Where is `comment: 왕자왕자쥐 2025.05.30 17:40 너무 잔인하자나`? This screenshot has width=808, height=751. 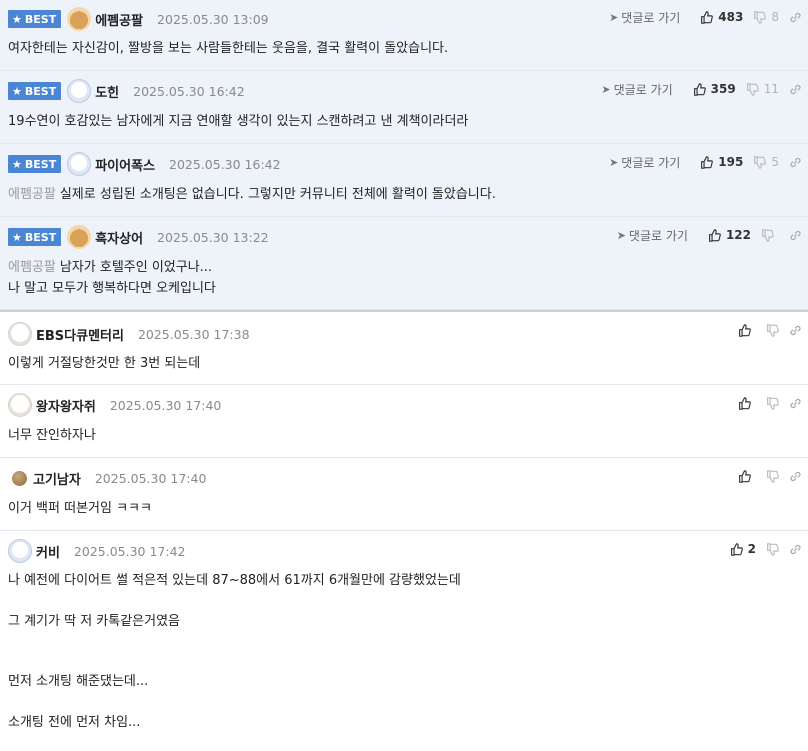 comment: 왕자왕자쥐 2025.05.30 17:40 너무 잔인하자나 is located at coordinates (404, 421).